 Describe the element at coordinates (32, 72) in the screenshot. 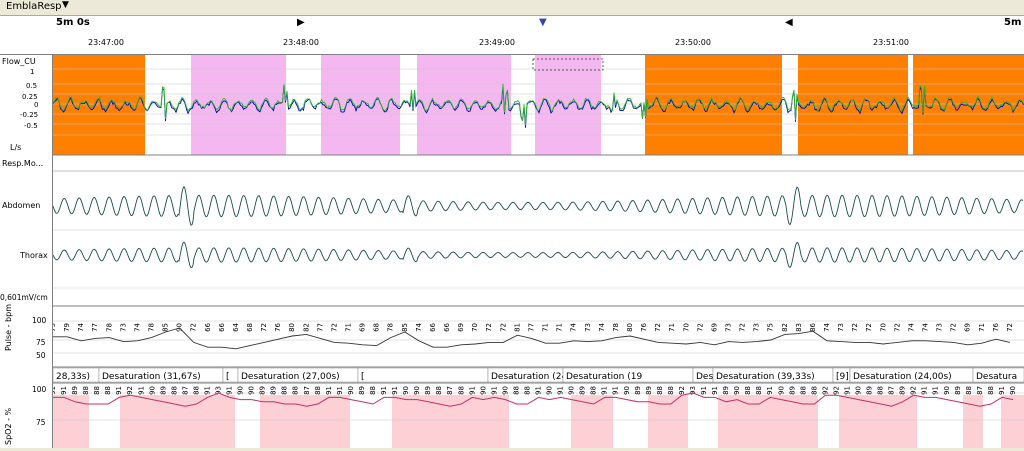

I see `flow-tick: 1` at that location.